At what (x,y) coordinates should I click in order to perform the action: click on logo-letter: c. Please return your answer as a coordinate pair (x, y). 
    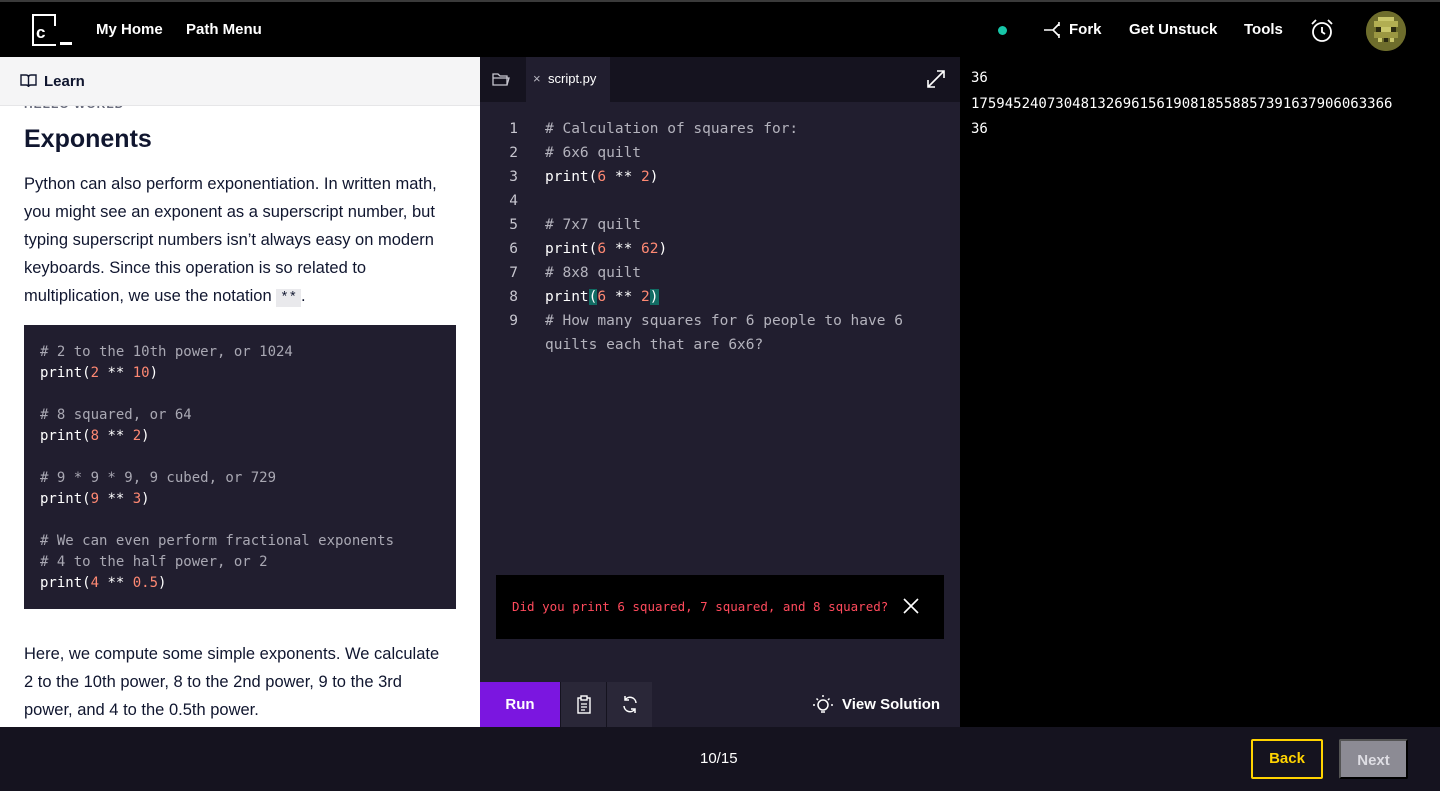
    Looking at the image, I should click on (41, 32).